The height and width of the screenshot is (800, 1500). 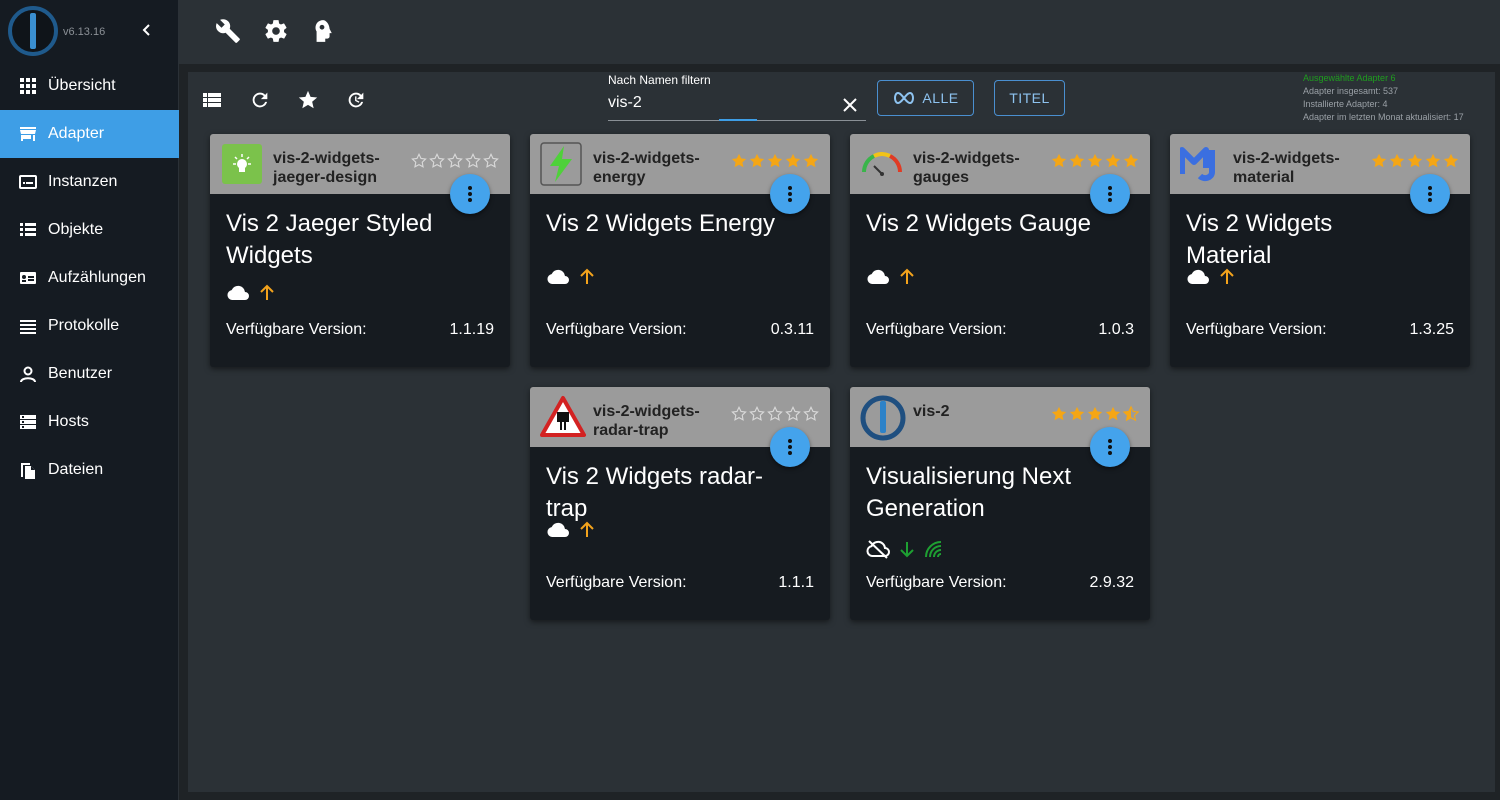 What do you see at coordinates (660, 223) in the screenshot?
I see `adapter-title: Vis 2 Widgets Energy` at bounding box center [660, 223].